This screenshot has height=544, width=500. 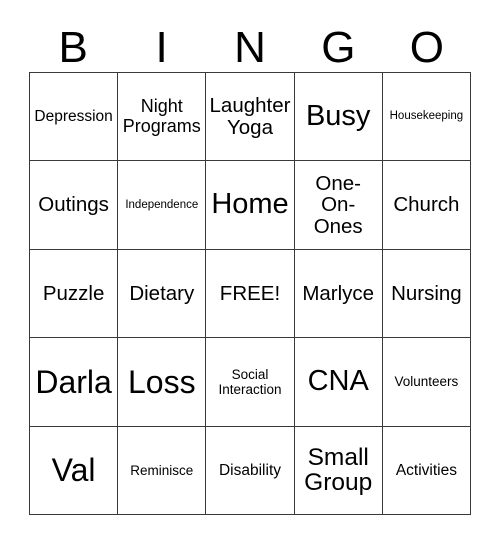 I want to click on bingo-cell-label: Laughter Yoga, so click(x=250, y=116).